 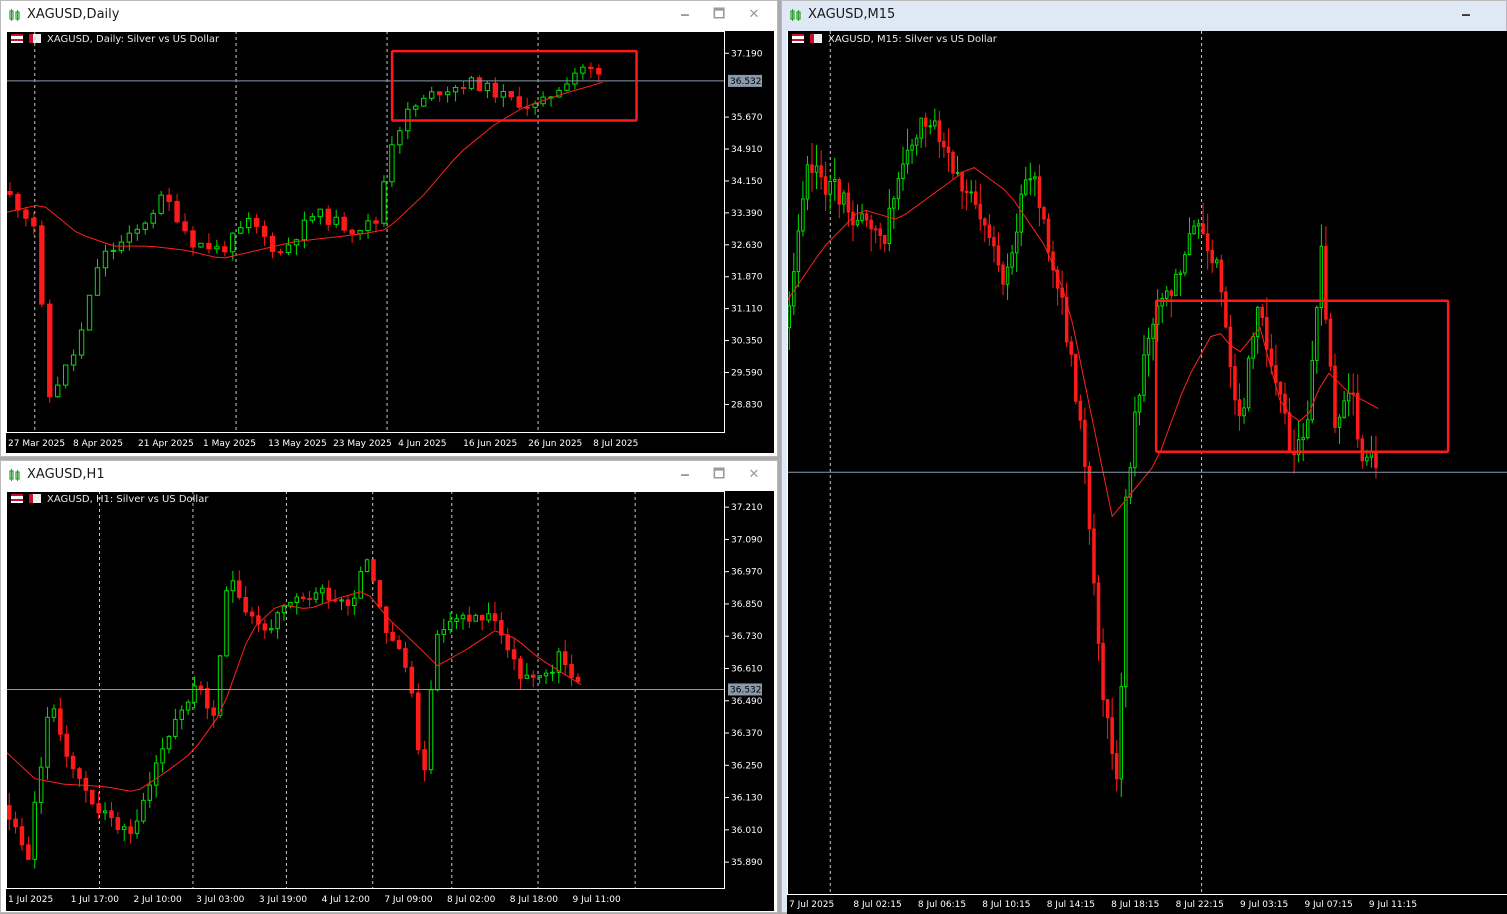 I want to click on x-axis-label: 7 Jul 2025, so click(x=811, y=905).